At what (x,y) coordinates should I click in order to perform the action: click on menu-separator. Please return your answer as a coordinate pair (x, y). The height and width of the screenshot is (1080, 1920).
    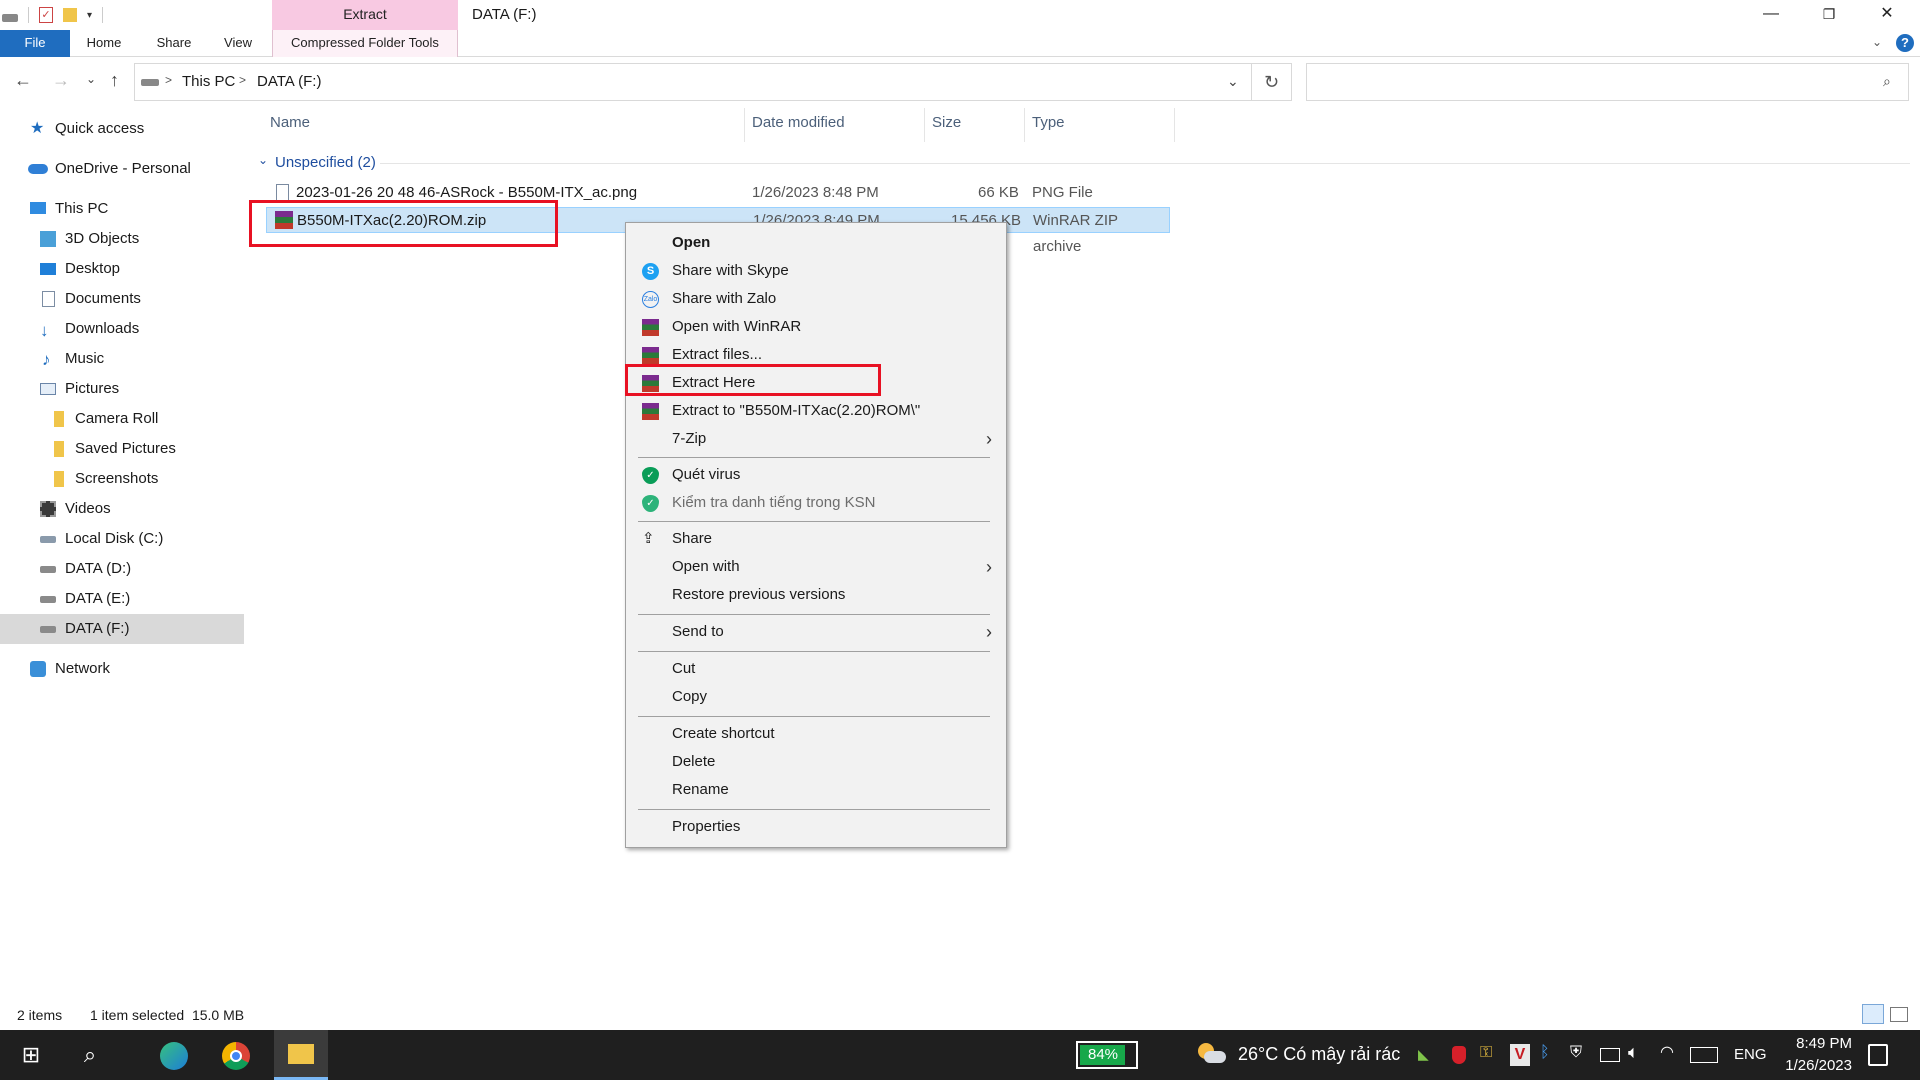
    Looking at the image, I should click on (814, 521).